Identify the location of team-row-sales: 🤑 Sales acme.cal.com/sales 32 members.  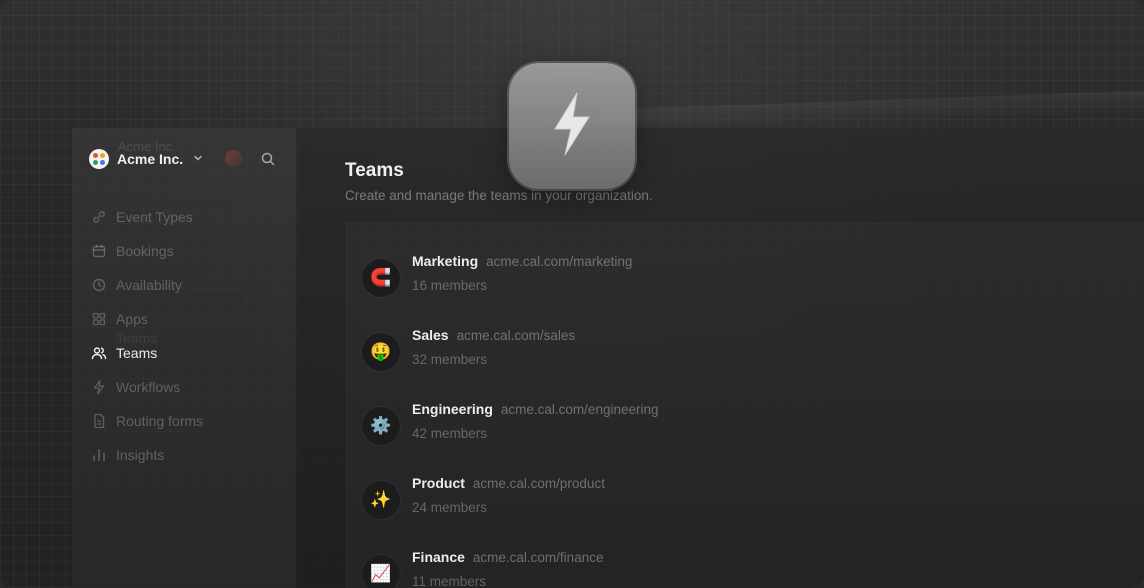
(468, 346).